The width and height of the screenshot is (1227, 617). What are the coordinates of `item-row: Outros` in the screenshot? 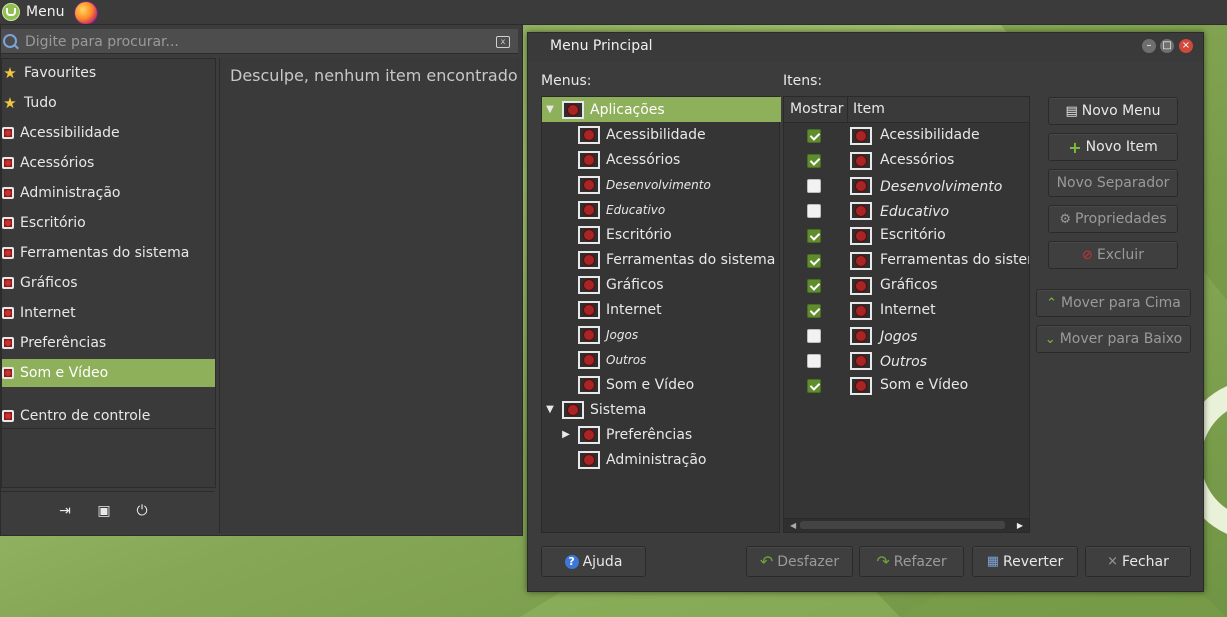 It's located at (906, 361).